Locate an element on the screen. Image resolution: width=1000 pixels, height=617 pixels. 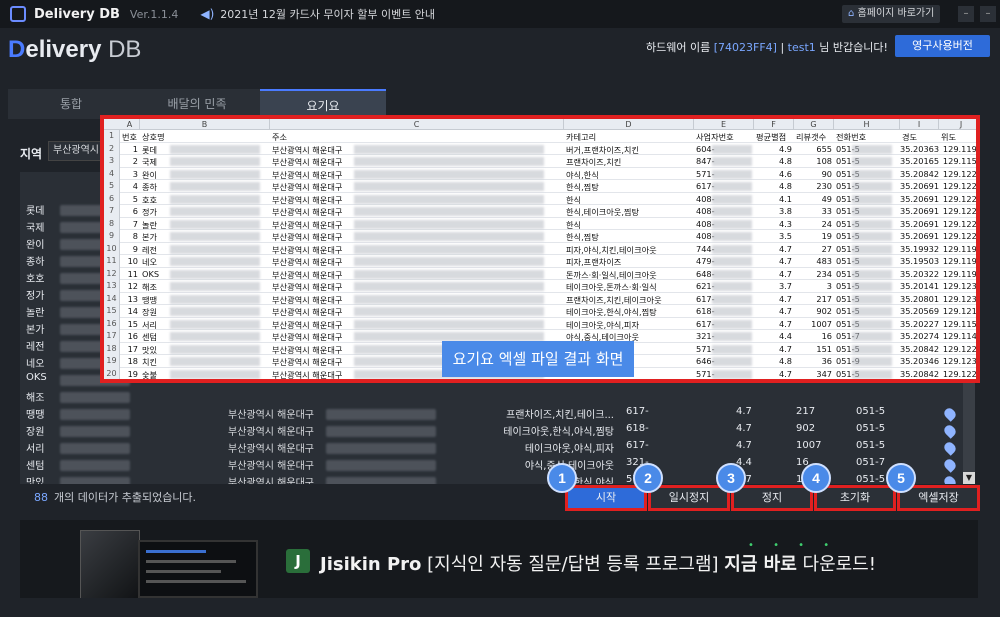
excel-column-letter: F is located at coordinates (774, 124).